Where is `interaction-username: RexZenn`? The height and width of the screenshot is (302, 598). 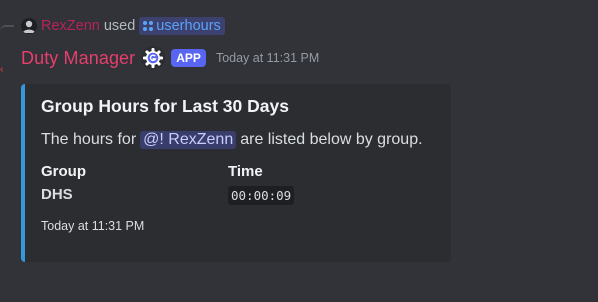 interaction-username: RexZenn is located at coordinates (70, 26).